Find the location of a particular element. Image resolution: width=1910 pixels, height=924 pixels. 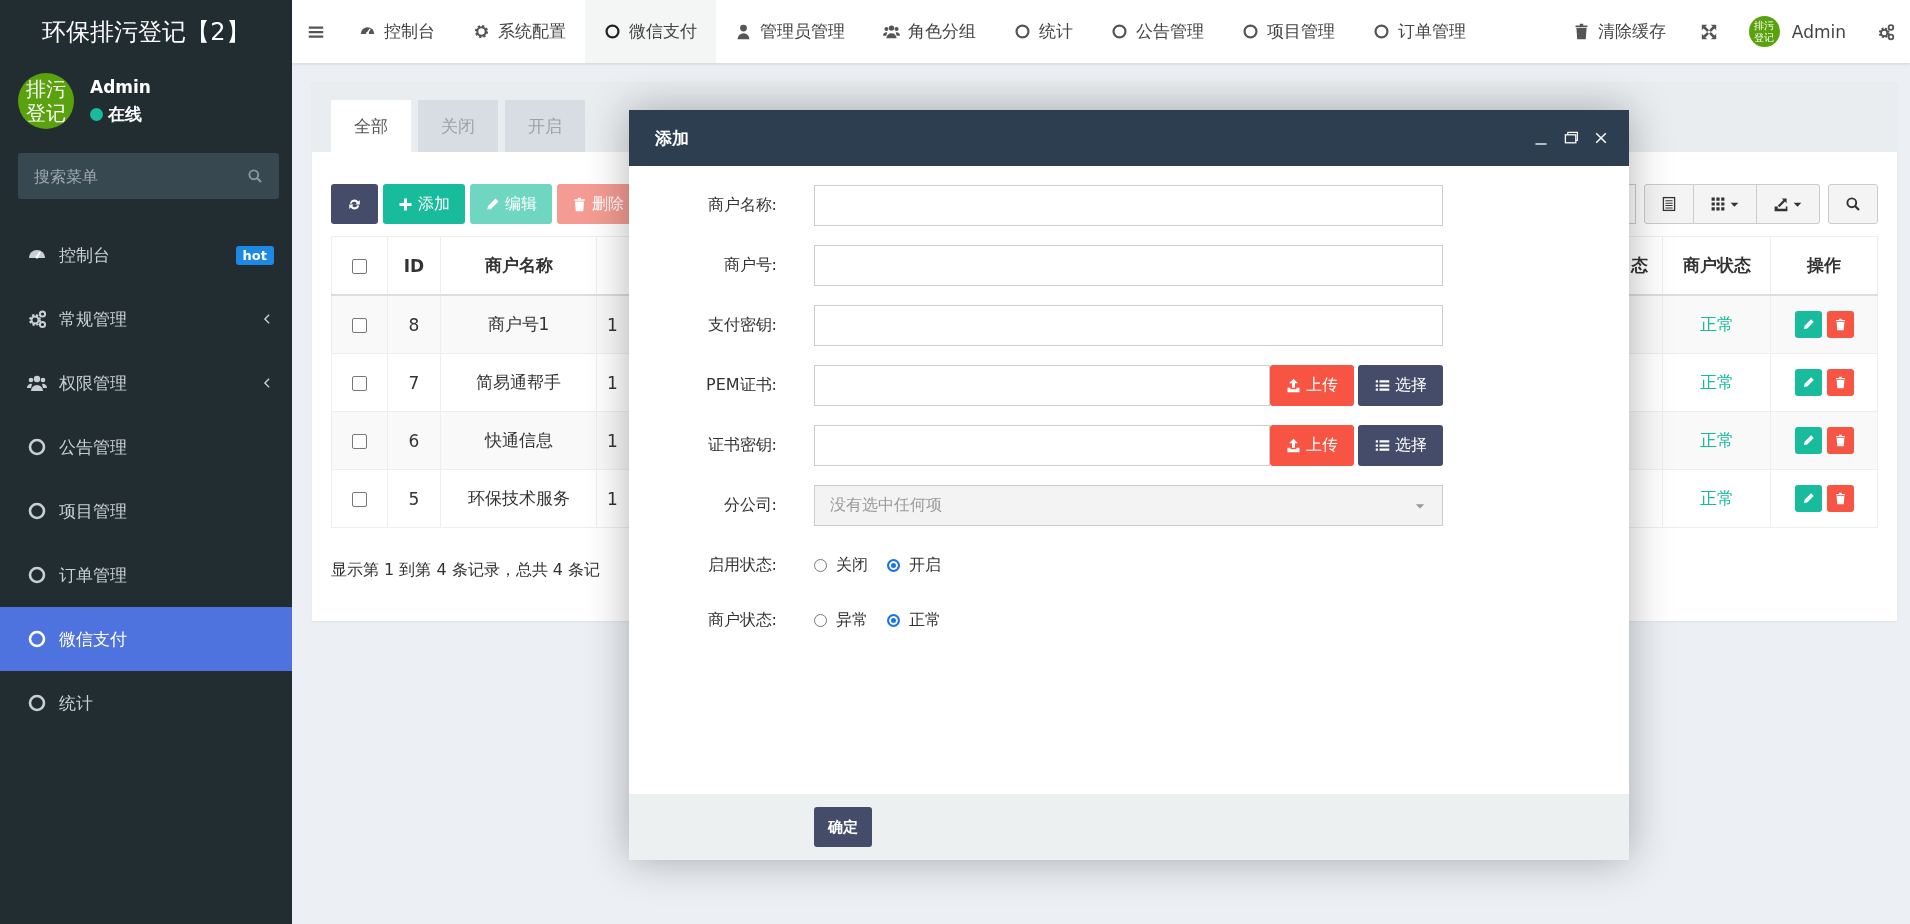

radio-label: 异常 is located at coordinates (852, 620).